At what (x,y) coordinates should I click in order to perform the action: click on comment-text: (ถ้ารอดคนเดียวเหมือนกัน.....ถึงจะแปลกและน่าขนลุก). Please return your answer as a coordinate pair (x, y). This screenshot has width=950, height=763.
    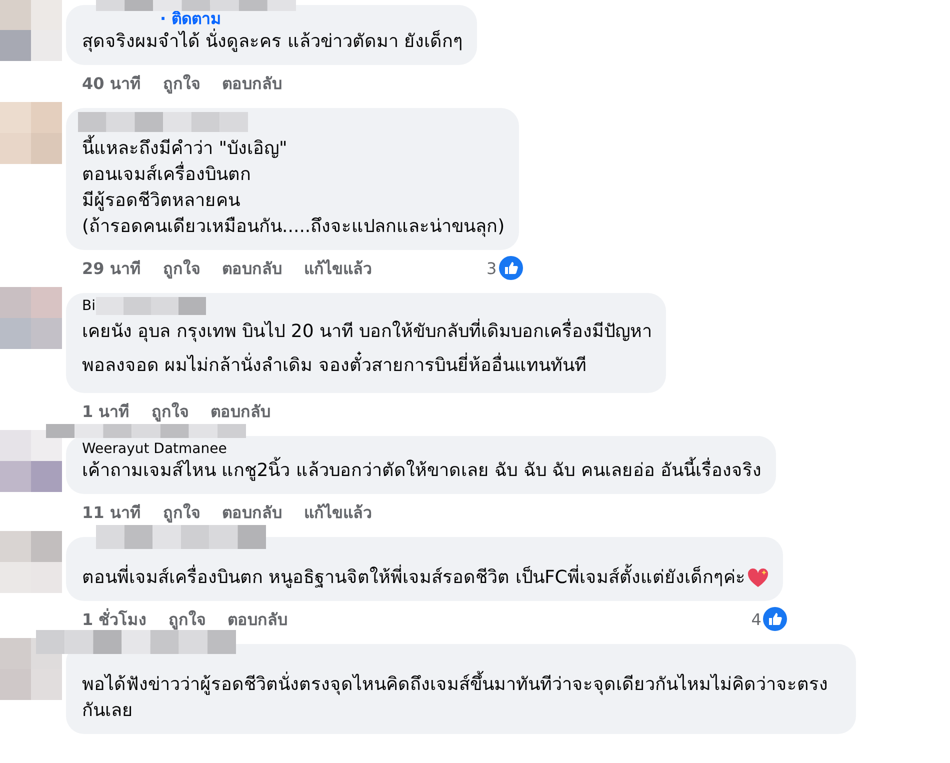
    Looking at the image, I should click on (293, 227).